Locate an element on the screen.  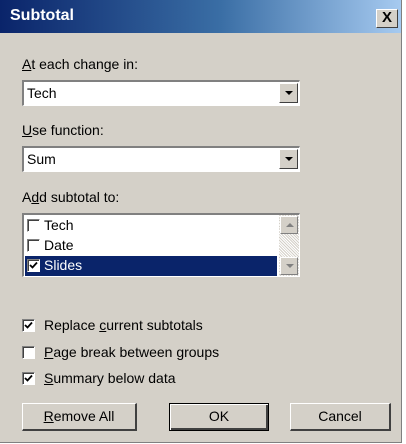
ok-label: OK is located at coordinates (219, 416).